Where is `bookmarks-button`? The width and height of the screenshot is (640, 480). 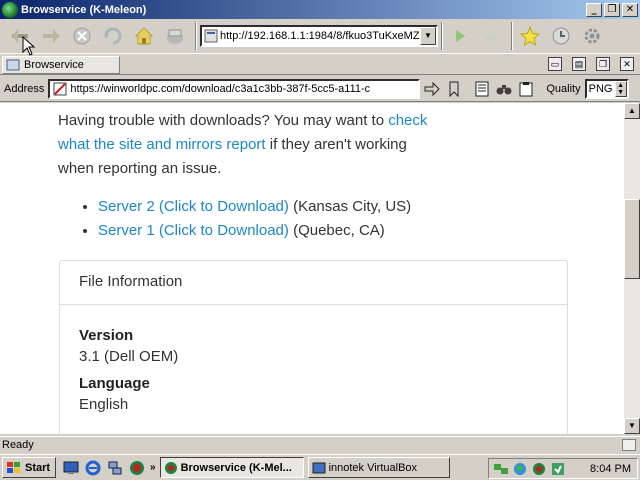
bookmarks-button is located at coordinates (530, 36).